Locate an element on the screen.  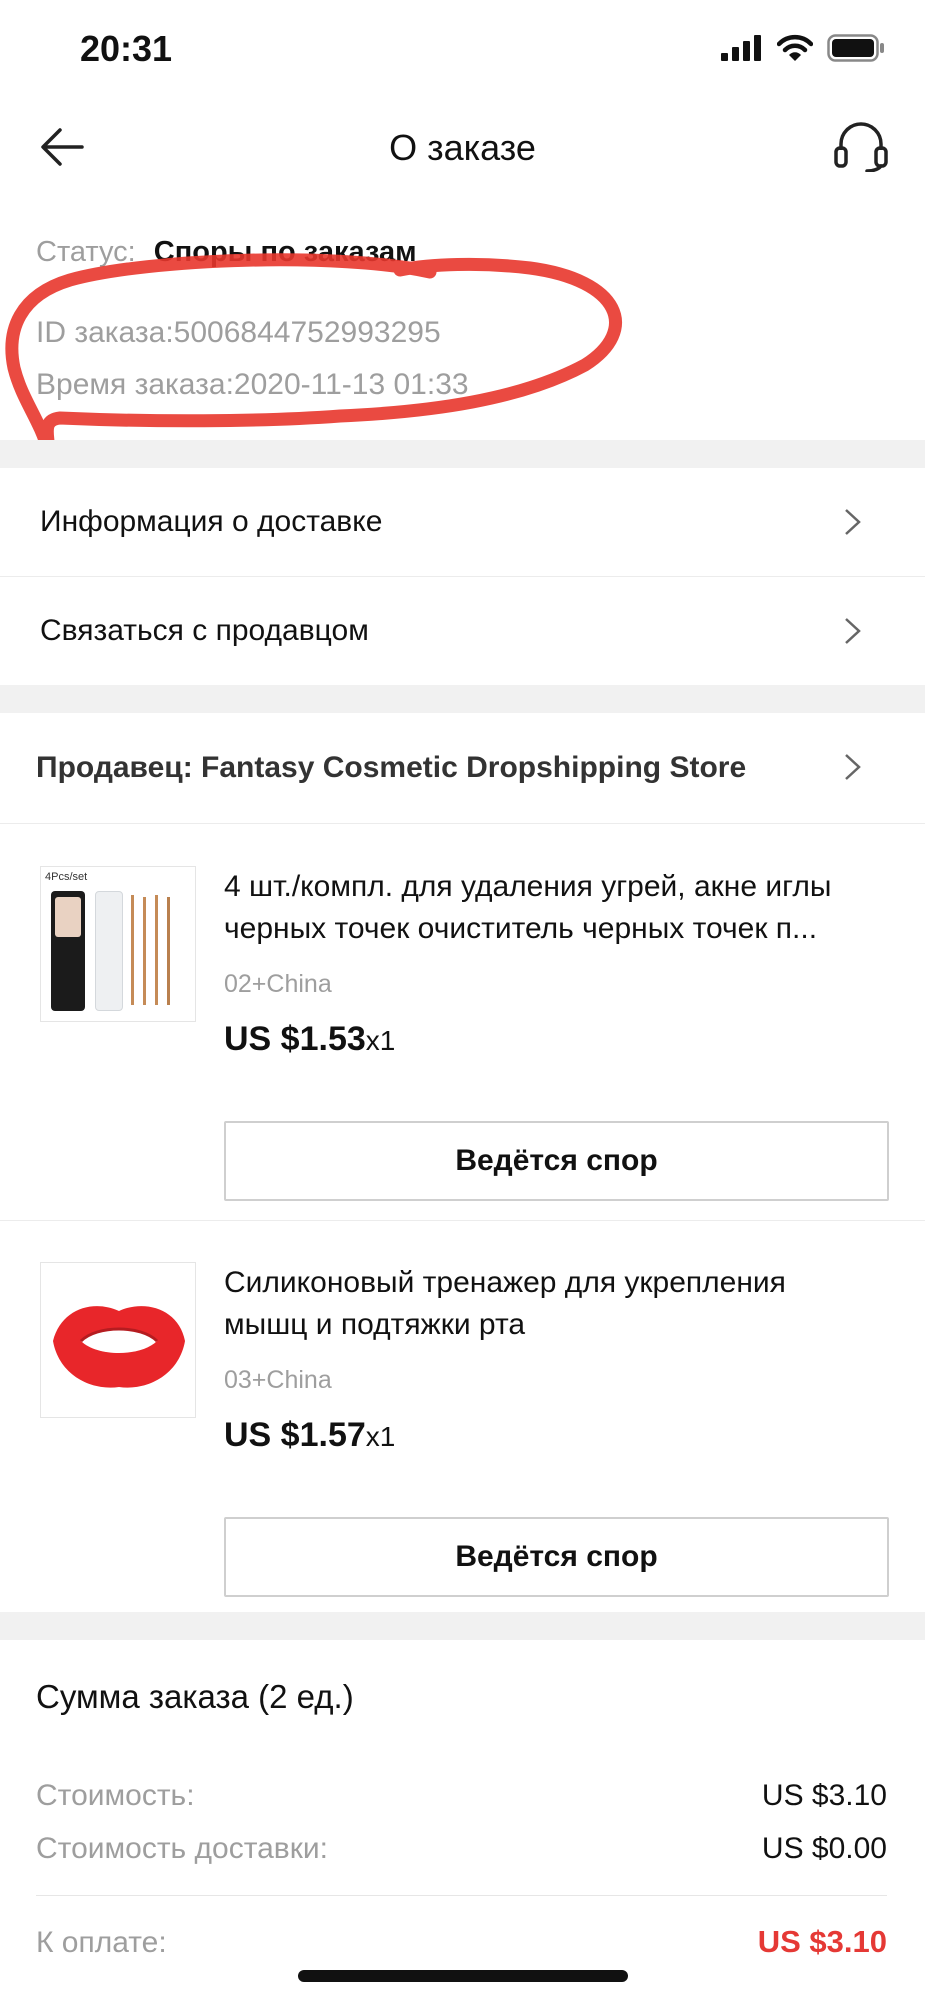
red-circle-annotation is located at coordinates (313, 355).